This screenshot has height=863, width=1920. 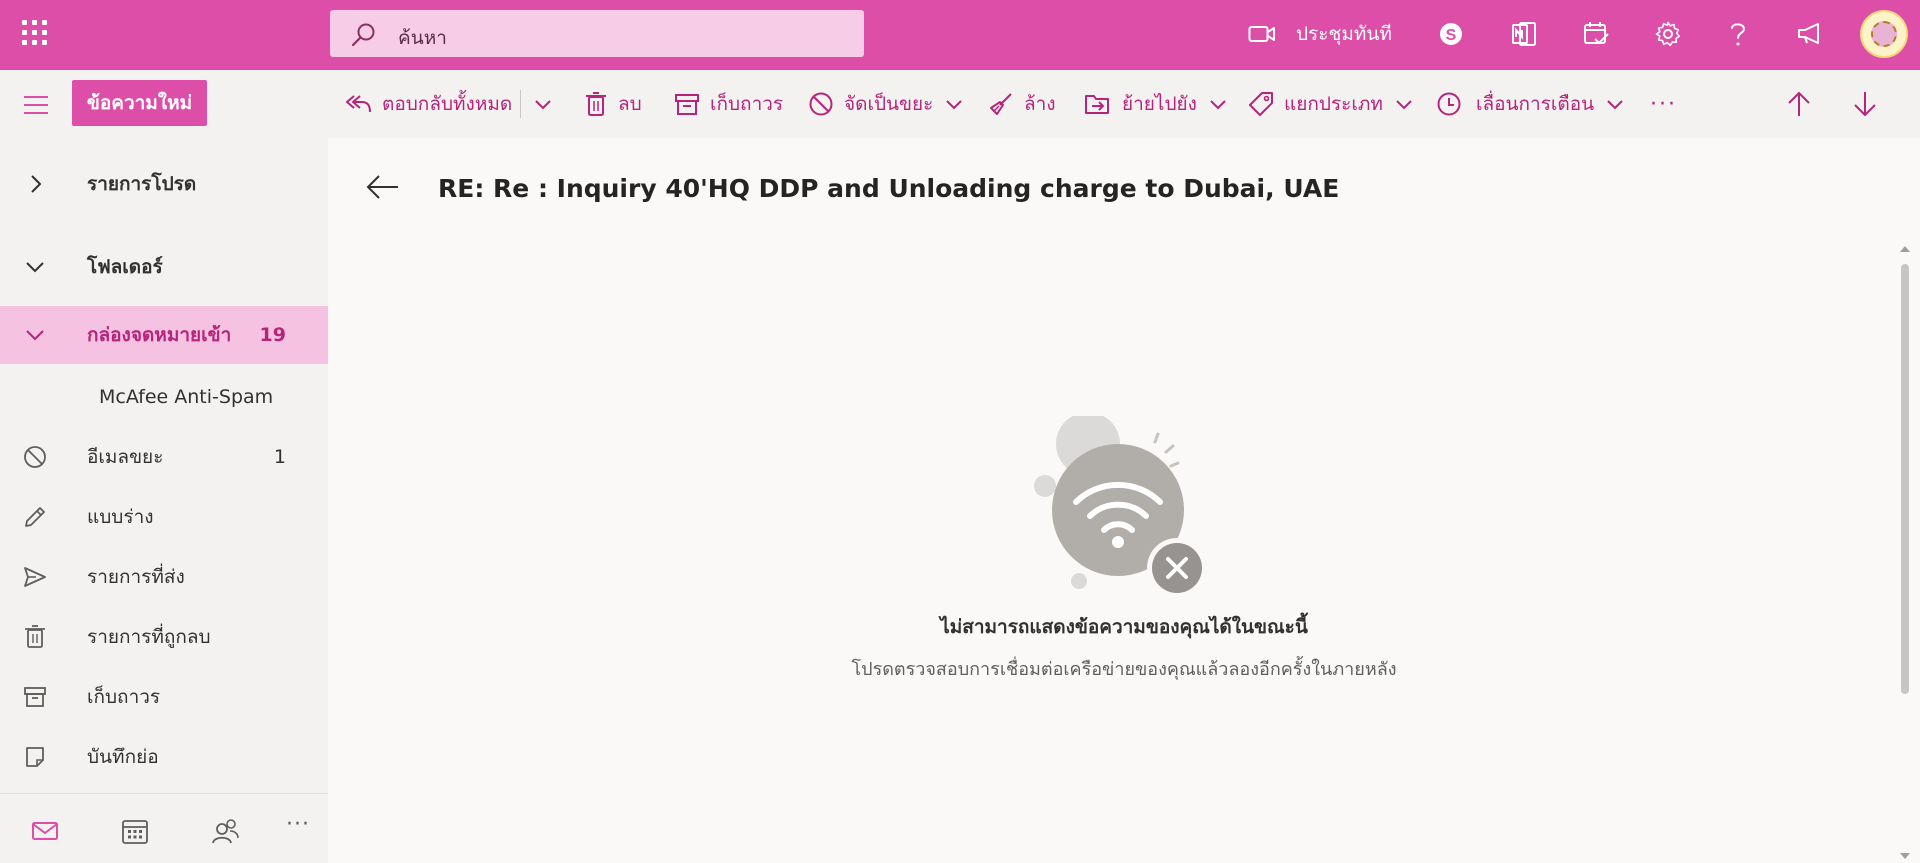 I want to click on back-arrow-icon, so click(x=382, y=187).